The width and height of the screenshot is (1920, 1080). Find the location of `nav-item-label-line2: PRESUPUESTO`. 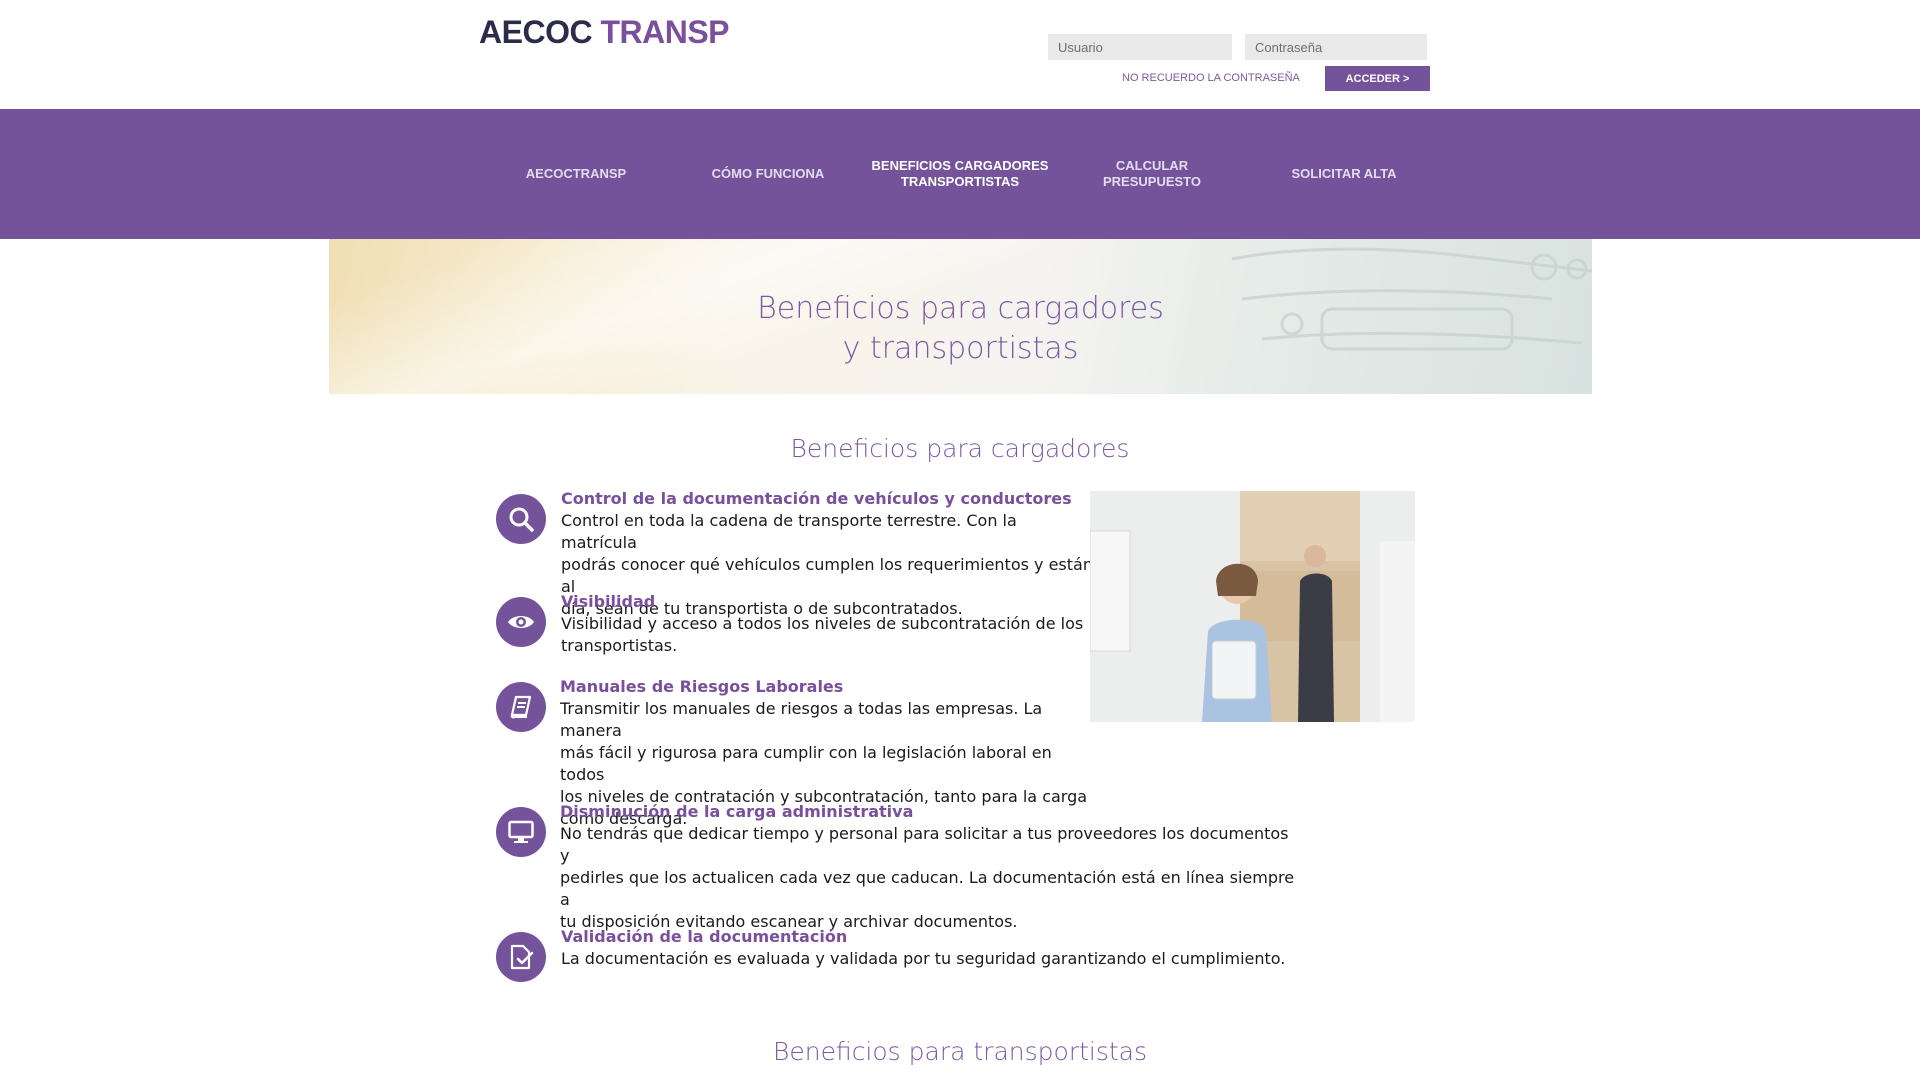

nav-item-label-line2: PRESUPUESTO is located at coordinates (1151, 181).